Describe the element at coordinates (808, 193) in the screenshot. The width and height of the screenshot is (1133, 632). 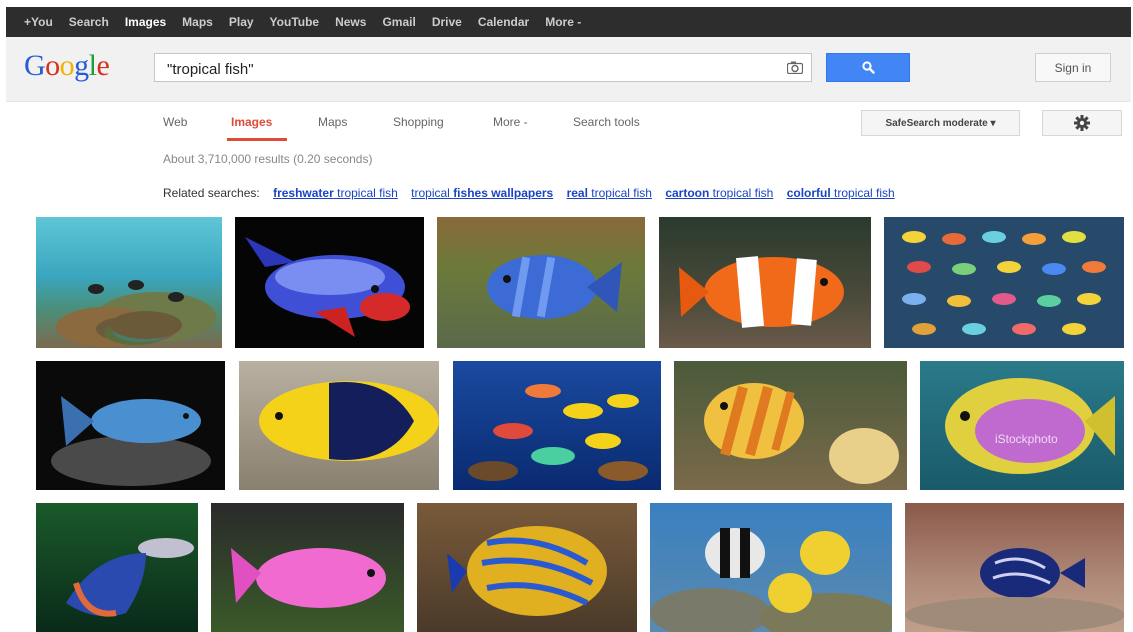
I see `related-link-bold: colorful` at that location.